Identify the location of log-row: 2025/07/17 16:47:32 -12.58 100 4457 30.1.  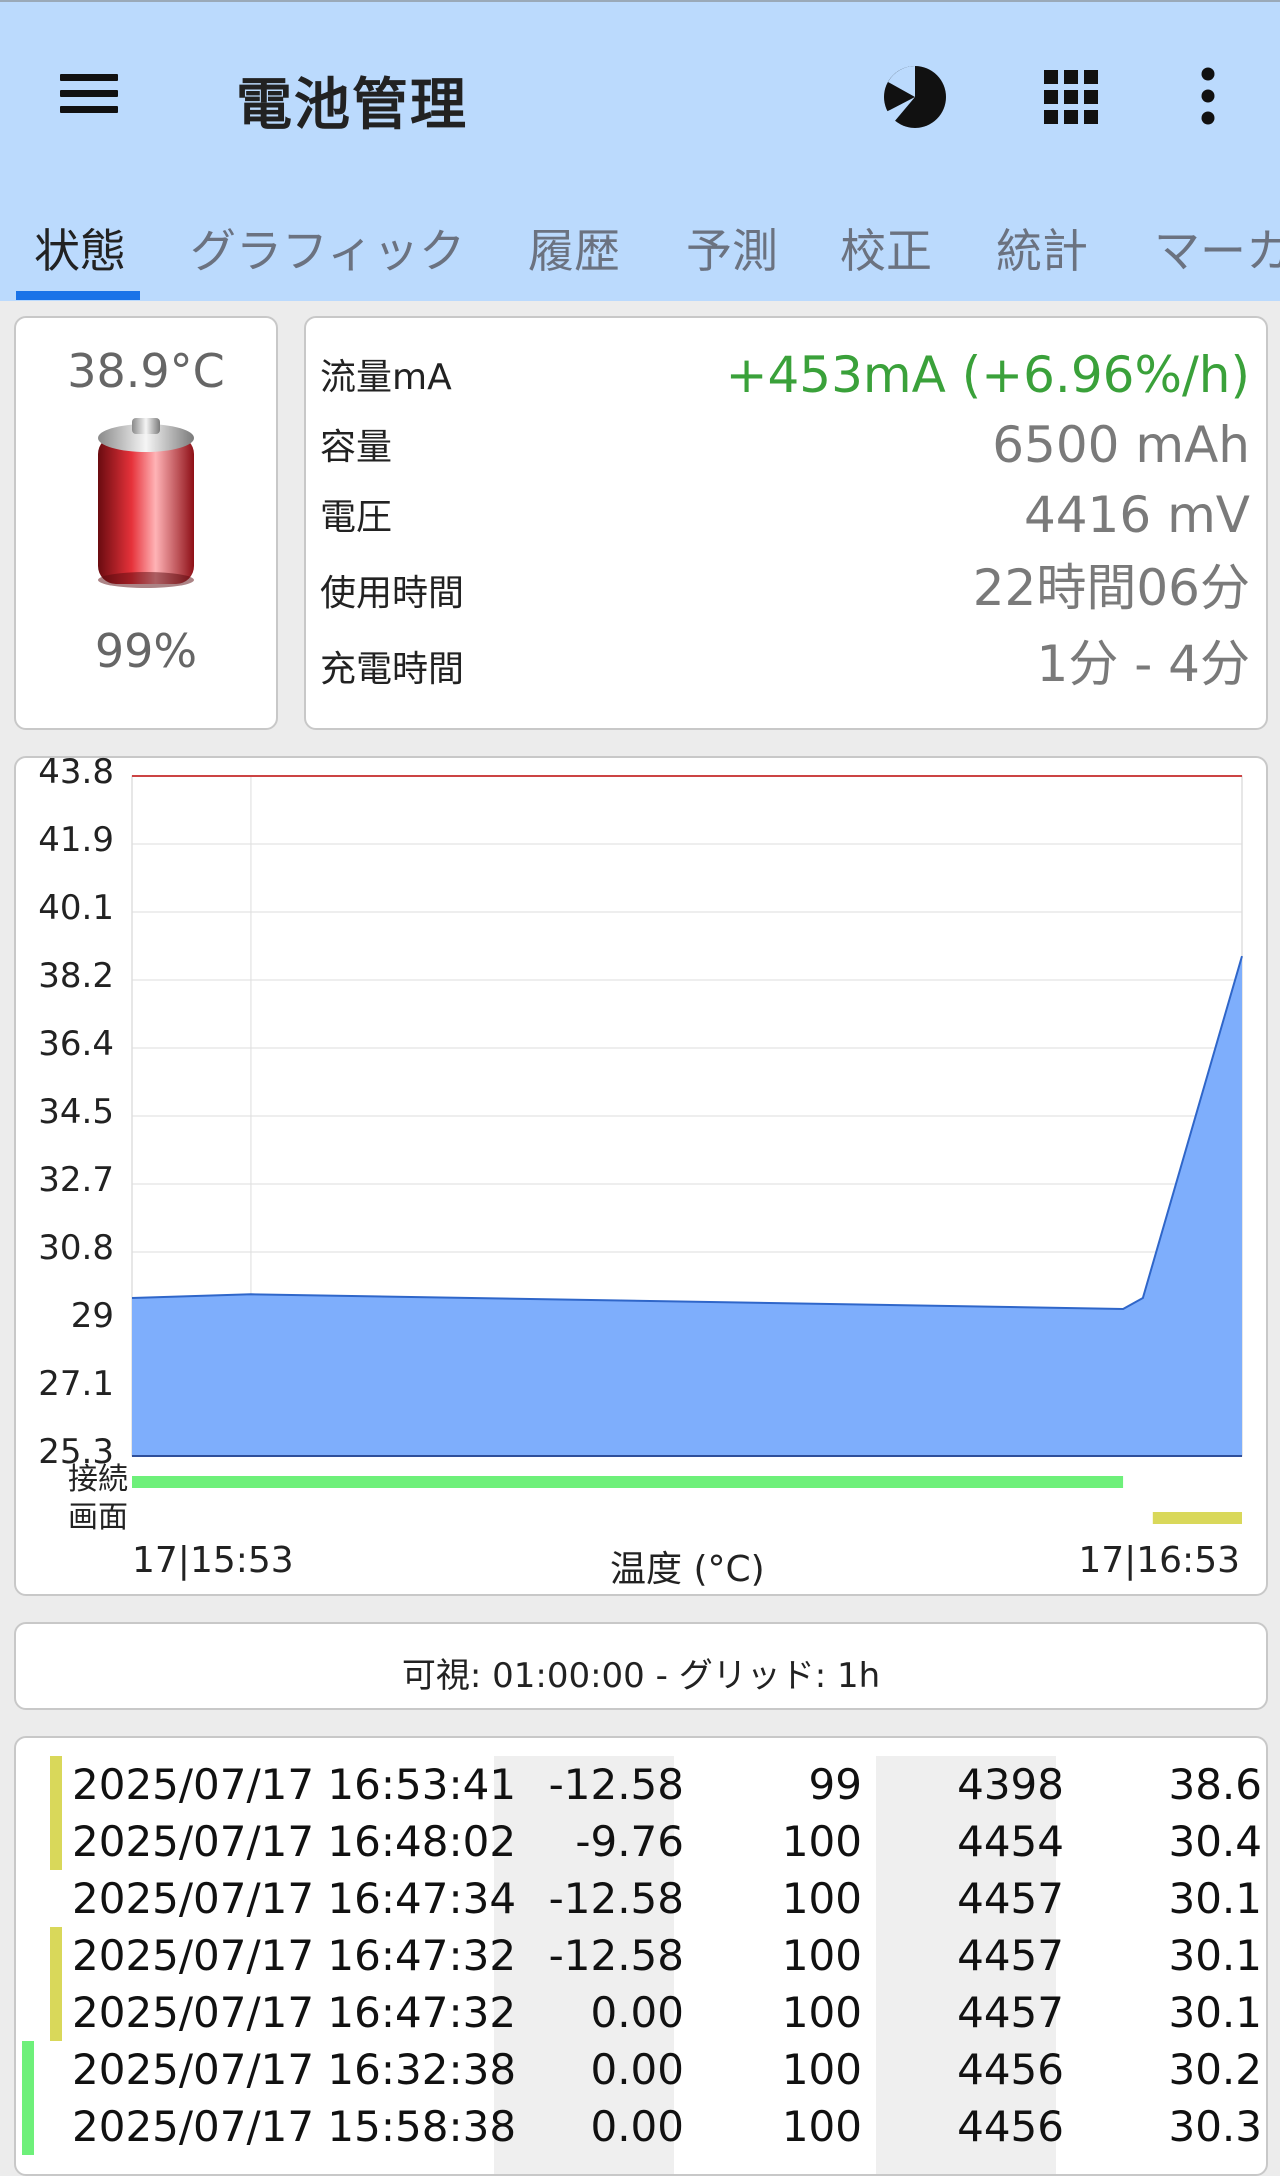
(641, 1955).